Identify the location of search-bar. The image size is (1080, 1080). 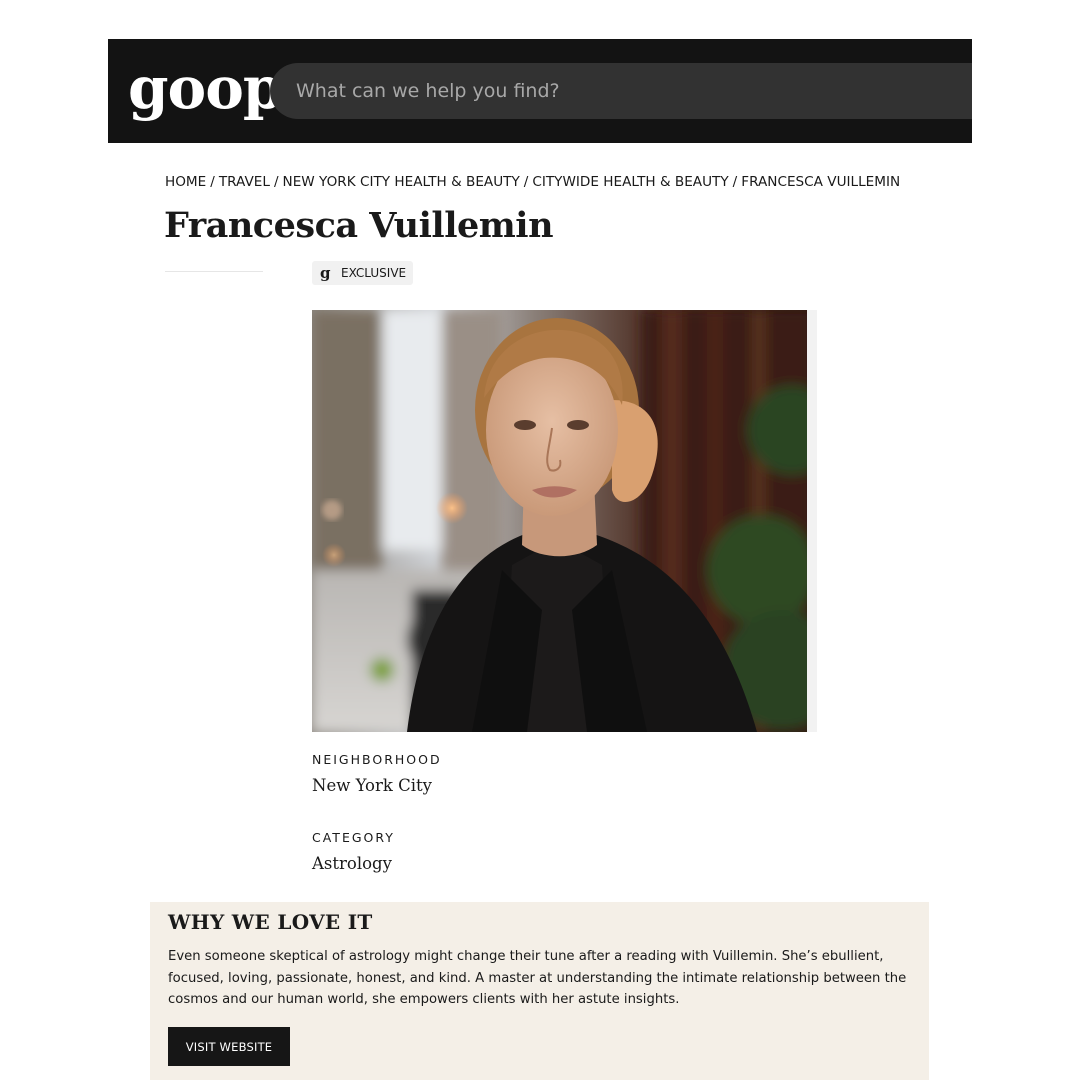
(621, 91).